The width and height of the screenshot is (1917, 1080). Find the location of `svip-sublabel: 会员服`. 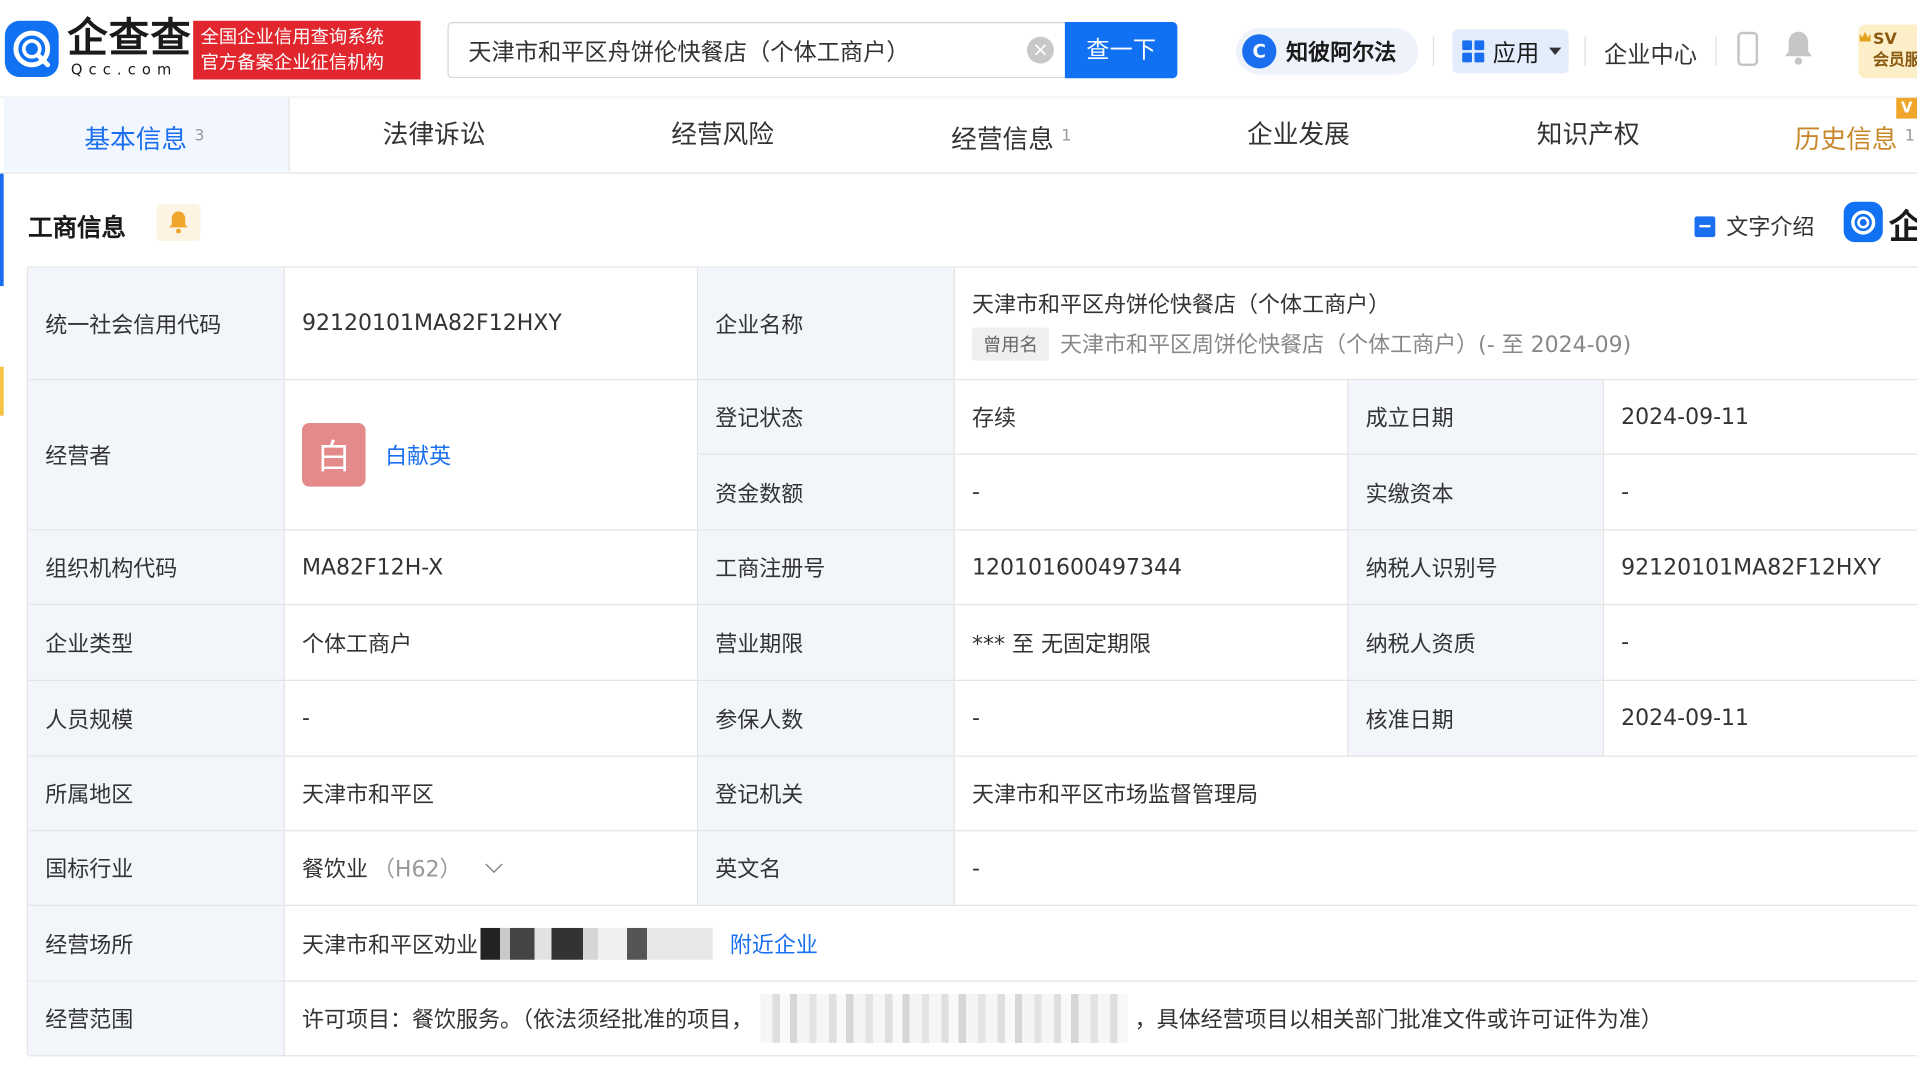

svip-sublabel: 会员服 is located at coordinates (1895, 60).